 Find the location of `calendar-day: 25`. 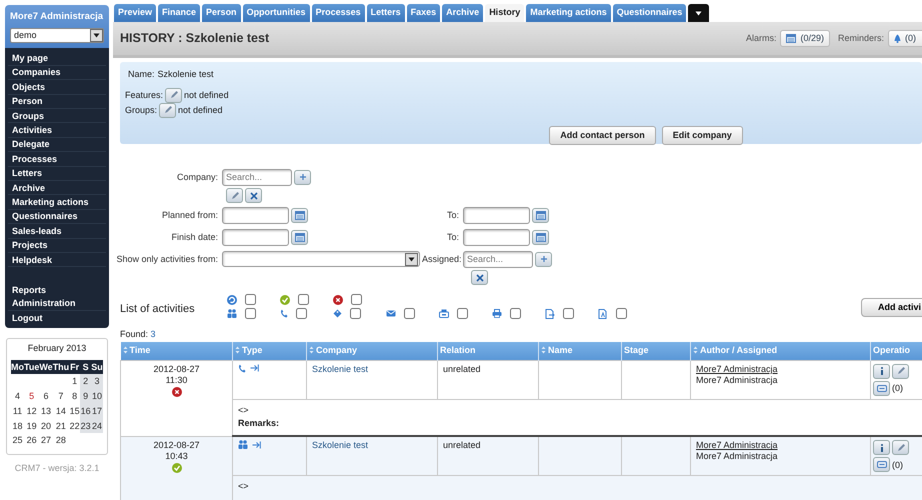

calendar-day: 25 is located at coordinates (17, 440).